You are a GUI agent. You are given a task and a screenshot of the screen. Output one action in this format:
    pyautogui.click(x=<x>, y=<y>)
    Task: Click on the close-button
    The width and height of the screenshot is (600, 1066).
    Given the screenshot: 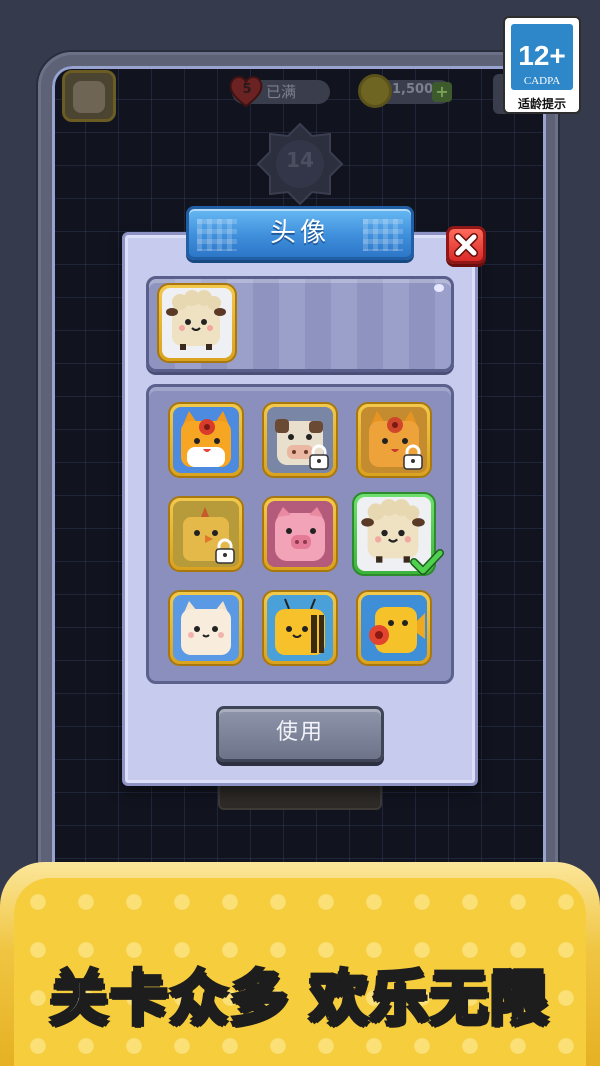 What is the action you would take?
    pyautogui.click(x=466, y=245)
    